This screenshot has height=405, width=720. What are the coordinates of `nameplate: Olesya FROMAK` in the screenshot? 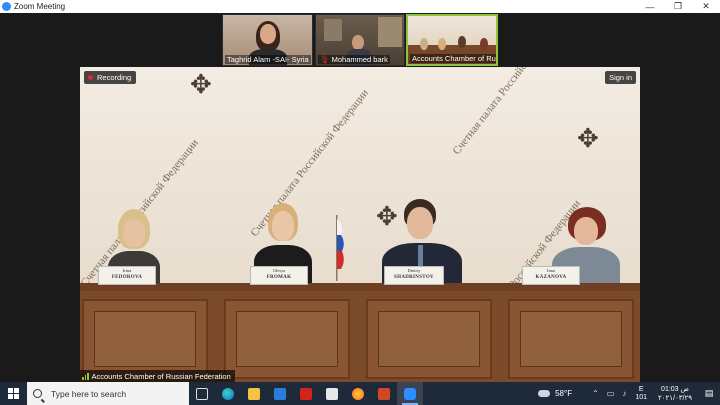 It's located at (279, 275).